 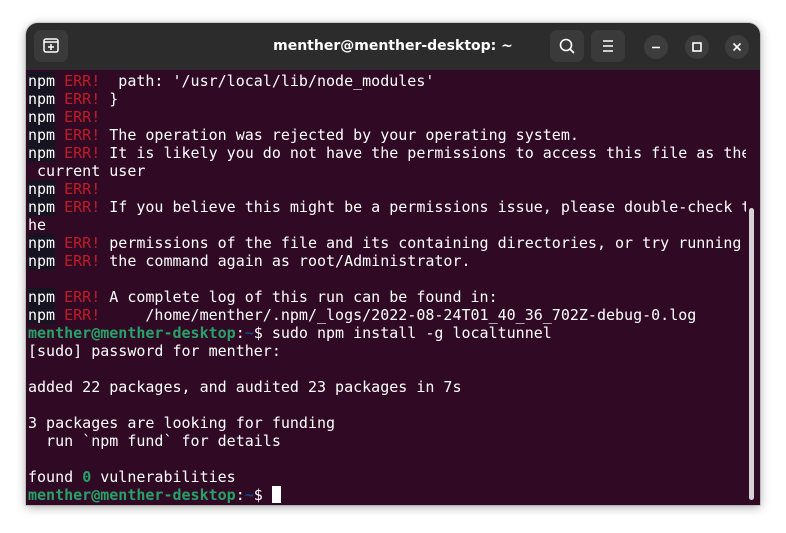 I want to click on line-text: 3 packages are looking for funding, so click(x=182, y=423).